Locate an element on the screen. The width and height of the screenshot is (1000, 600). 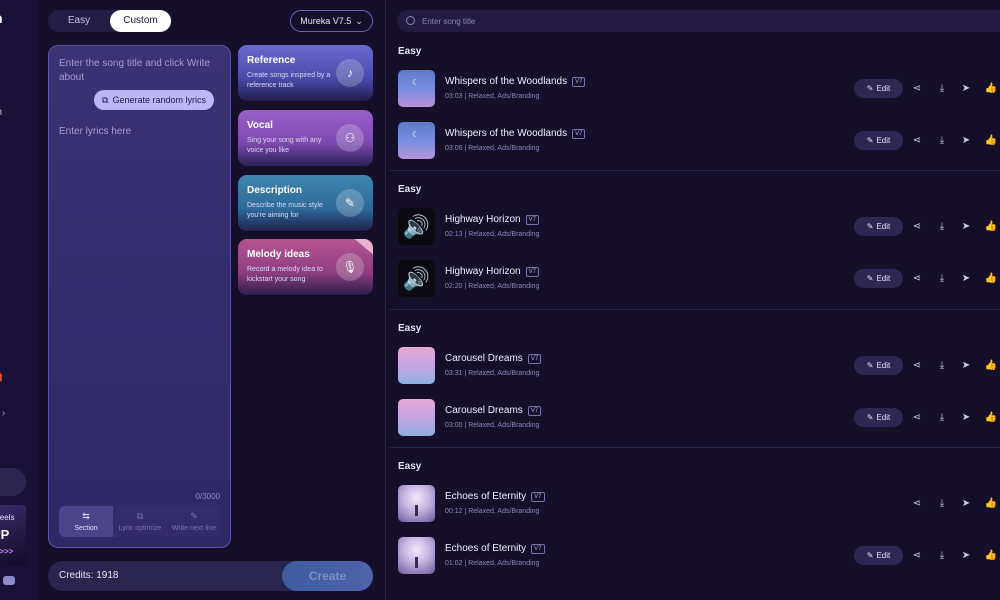
pencil-icon: ✎ is located at coordinates (870, 226).